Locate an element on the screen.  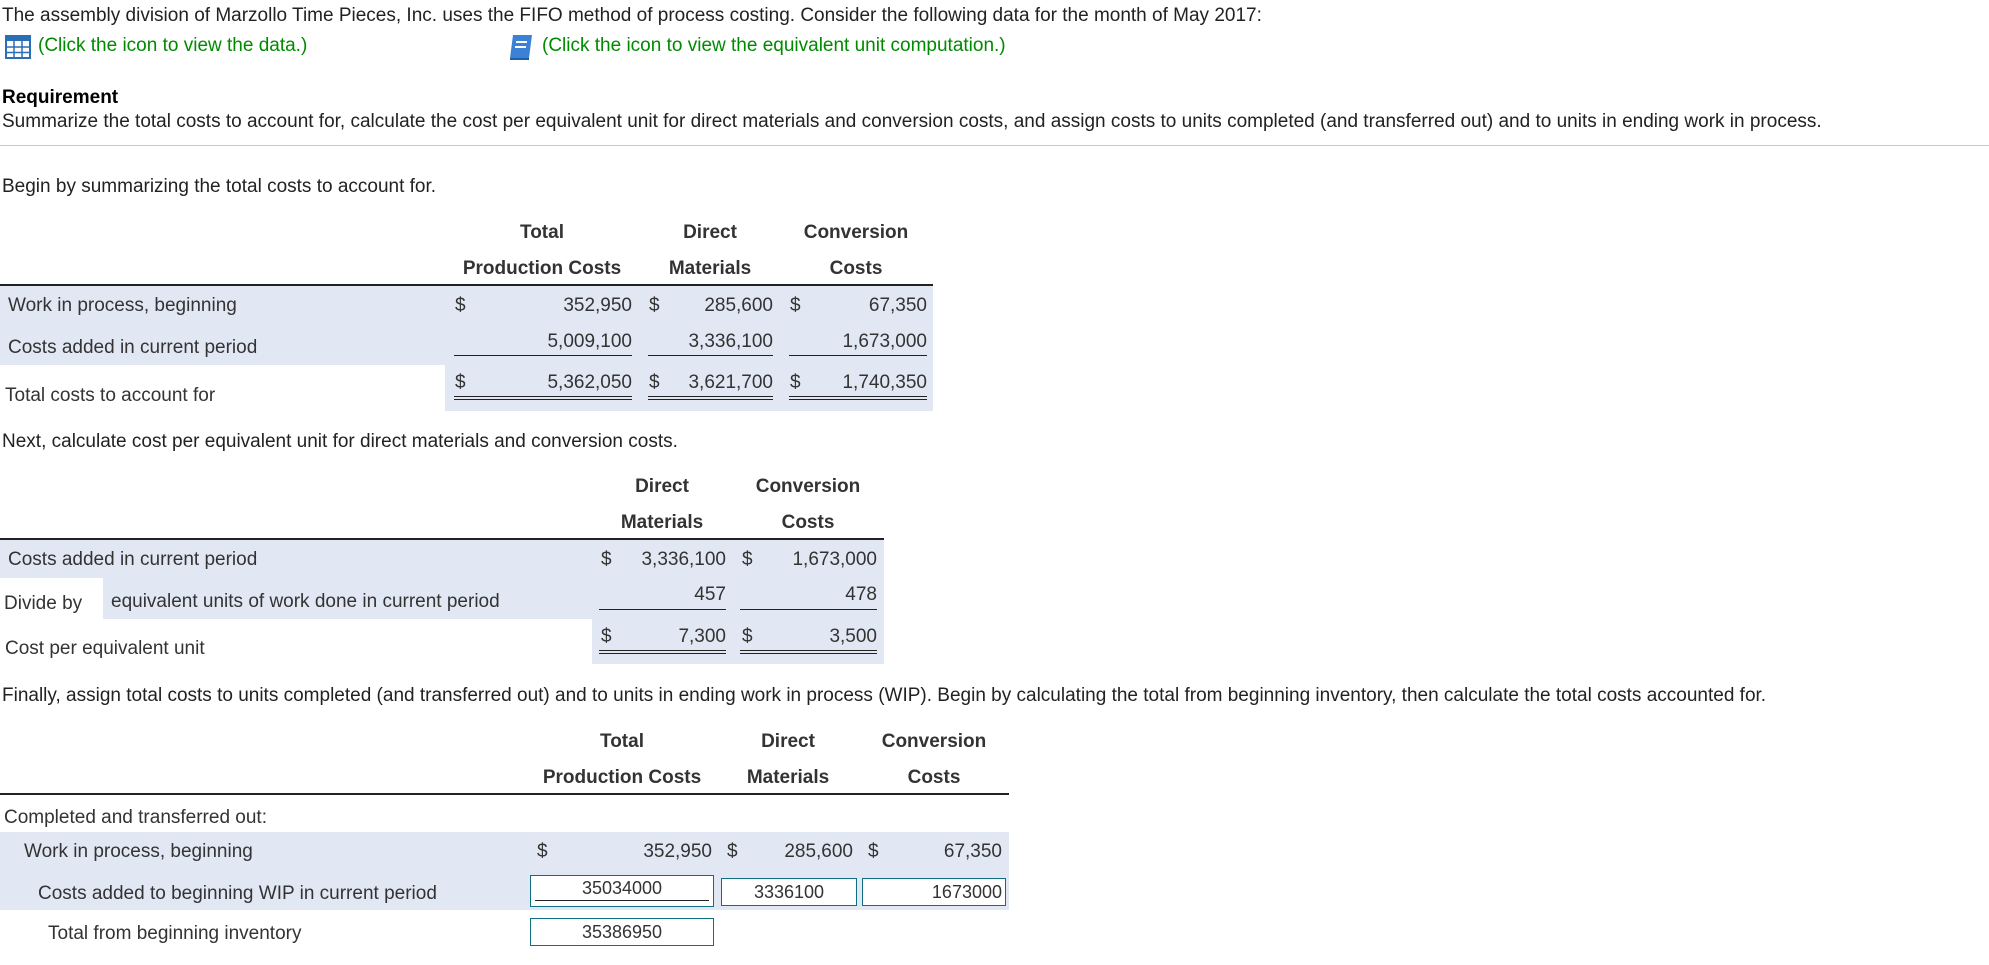
s1-added-total: 5,009,100 is located at coordinates (589, 341).